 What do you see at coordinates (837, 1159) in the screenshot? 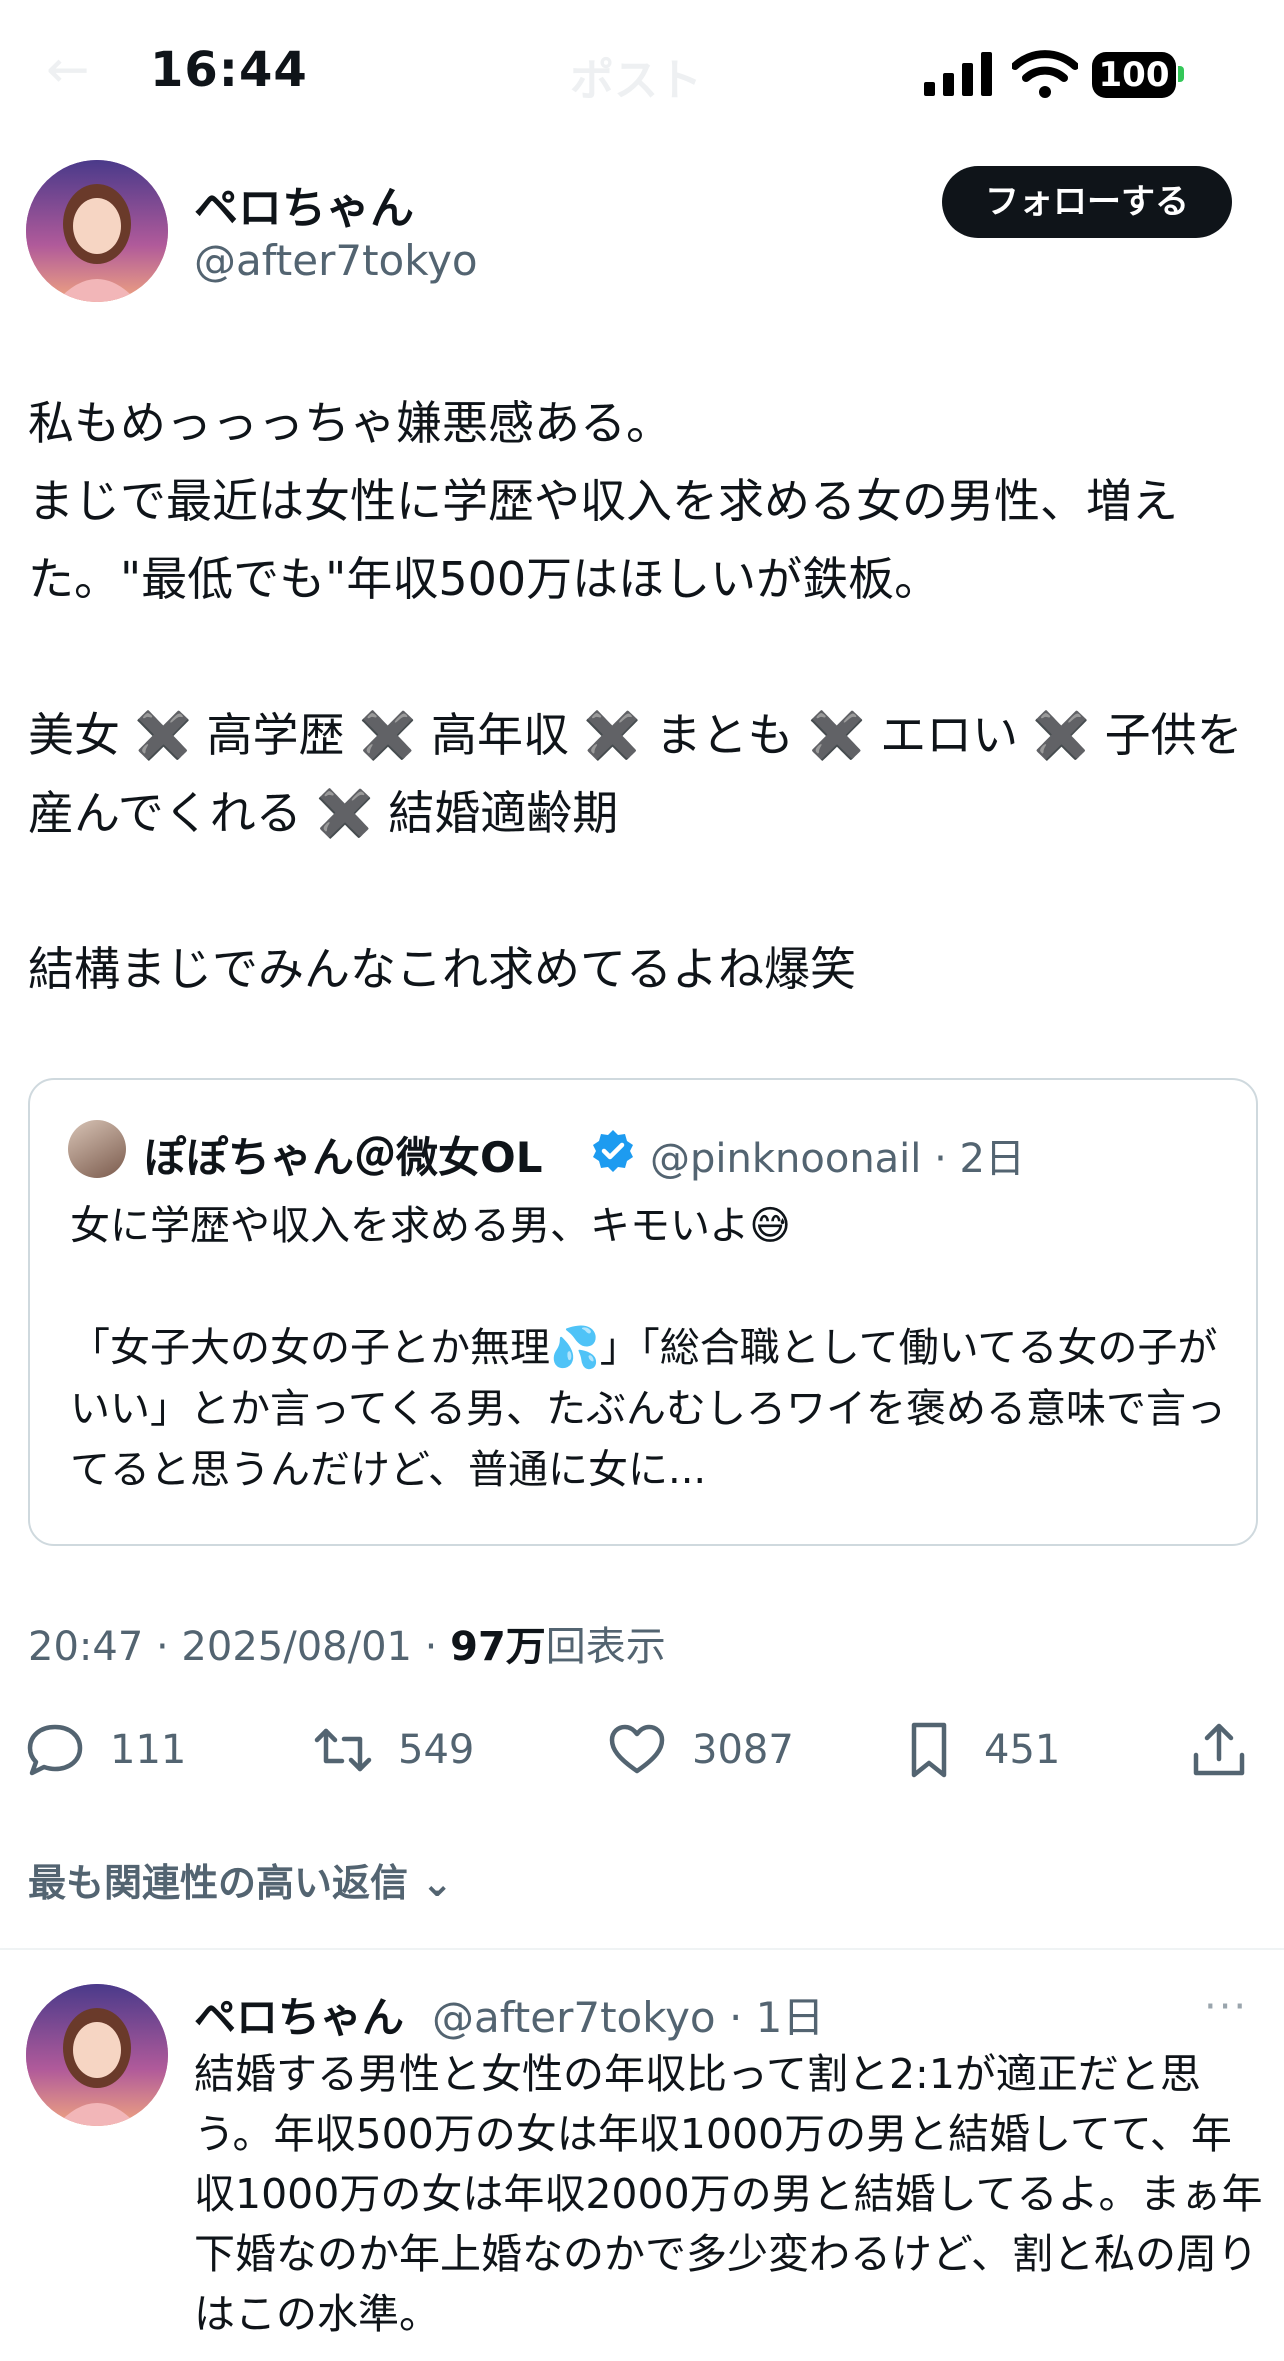
I see `quoted-handle-time: @pinknoonail · 2日` at bounding box center [837, 1159].